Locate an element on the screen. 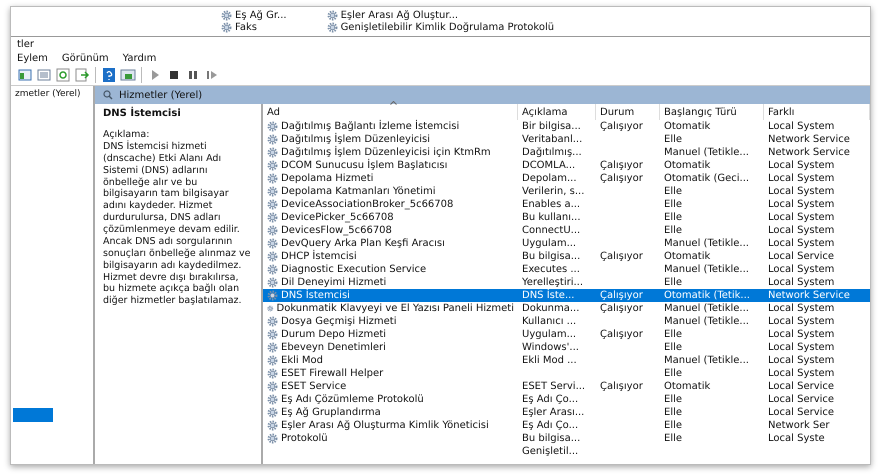 The height and width of the screenshot is (475, 881). refresh-icon is located at coordinates (63, 75).